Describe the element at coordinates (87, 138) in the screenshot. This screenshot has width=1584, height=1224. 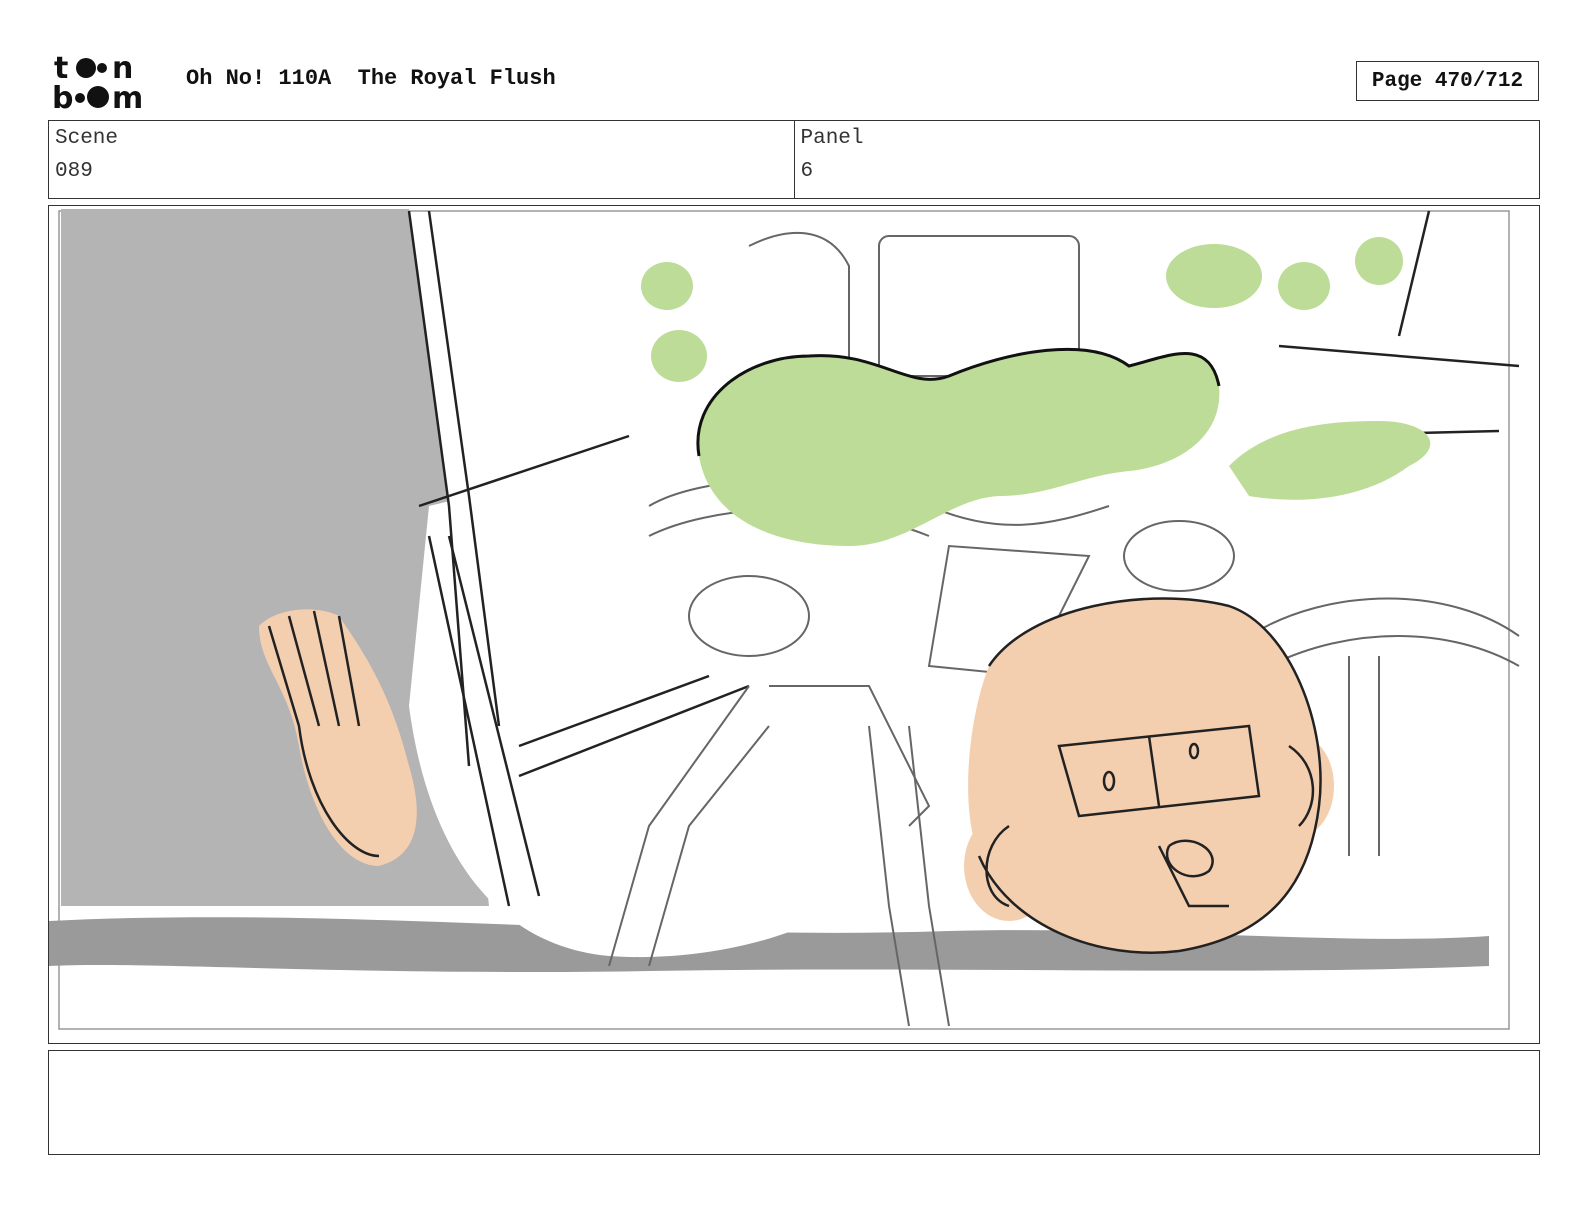
I see `scene-label: Scene` at that location.